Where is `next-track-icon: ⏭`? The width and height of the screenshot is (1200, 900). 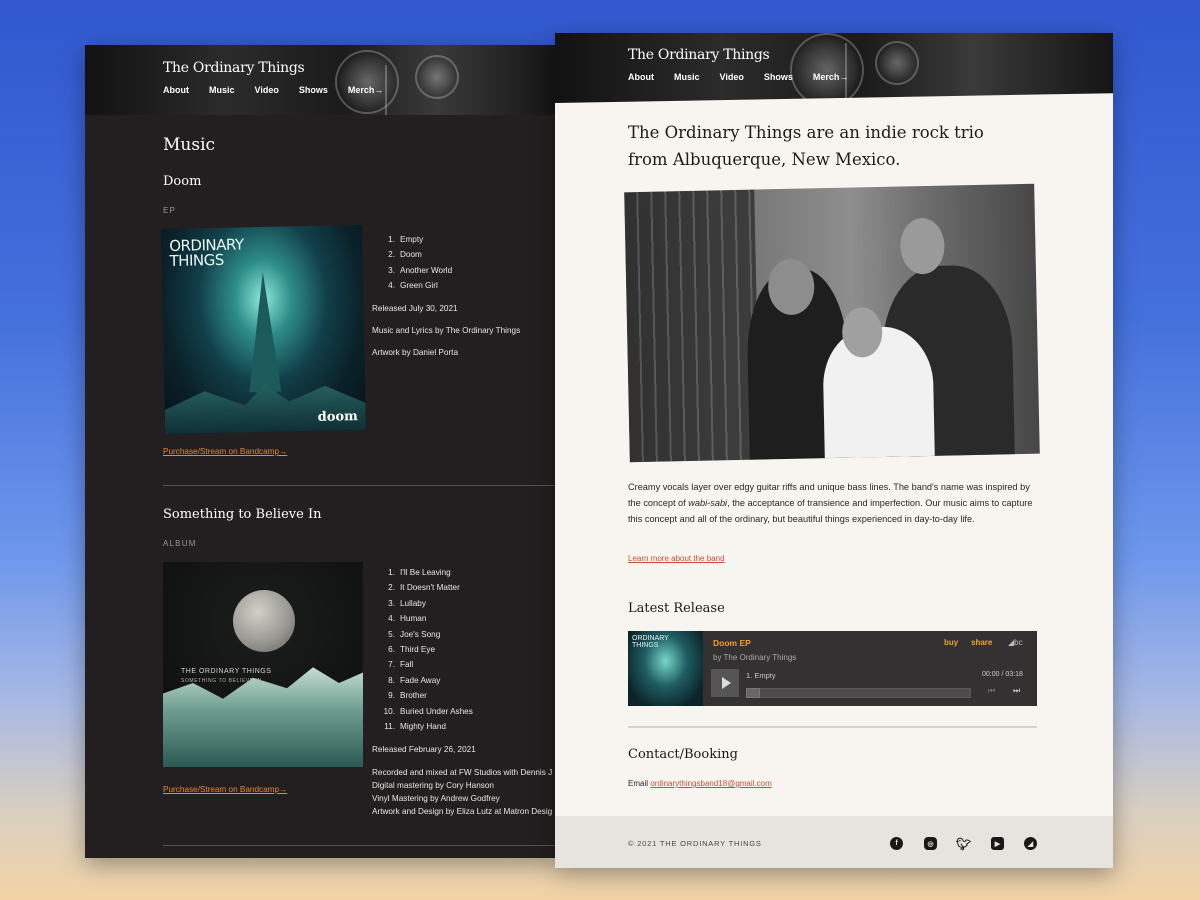 next-track-icon: ⏭ is located at coordinates (1016, 691).